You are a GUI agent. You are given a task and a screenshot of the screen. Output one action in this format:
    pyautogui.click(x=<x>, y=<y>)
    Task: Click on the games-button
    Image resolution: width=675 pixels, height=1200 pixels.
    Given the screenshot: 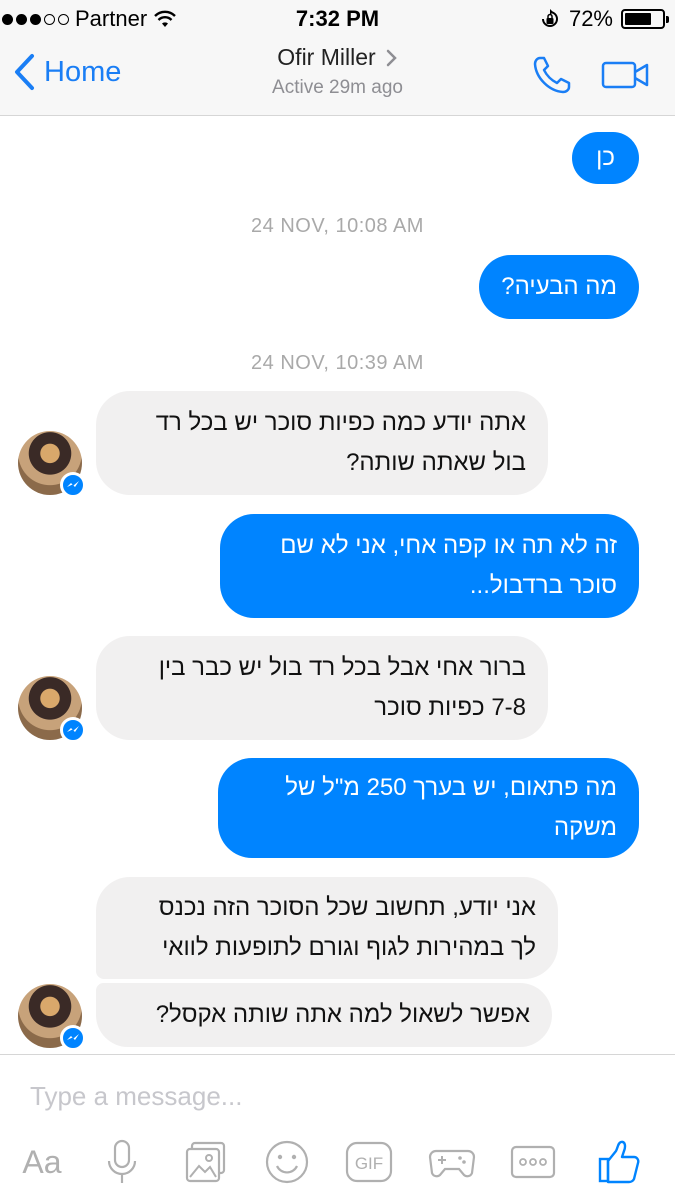 What is the action you would take?
    pyautogui.click(x=452, y=1162)
    